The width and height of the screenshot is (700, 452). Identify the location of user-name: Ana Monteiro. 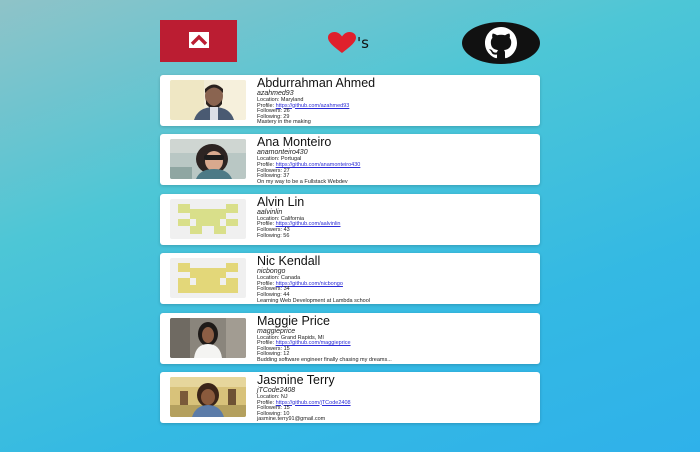
(294, 142).